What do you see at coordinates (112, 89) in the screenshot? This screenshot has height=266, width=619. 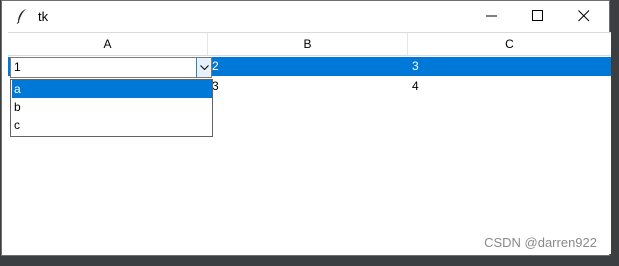 I see `list-item: a` at bounding box center [112, 89].